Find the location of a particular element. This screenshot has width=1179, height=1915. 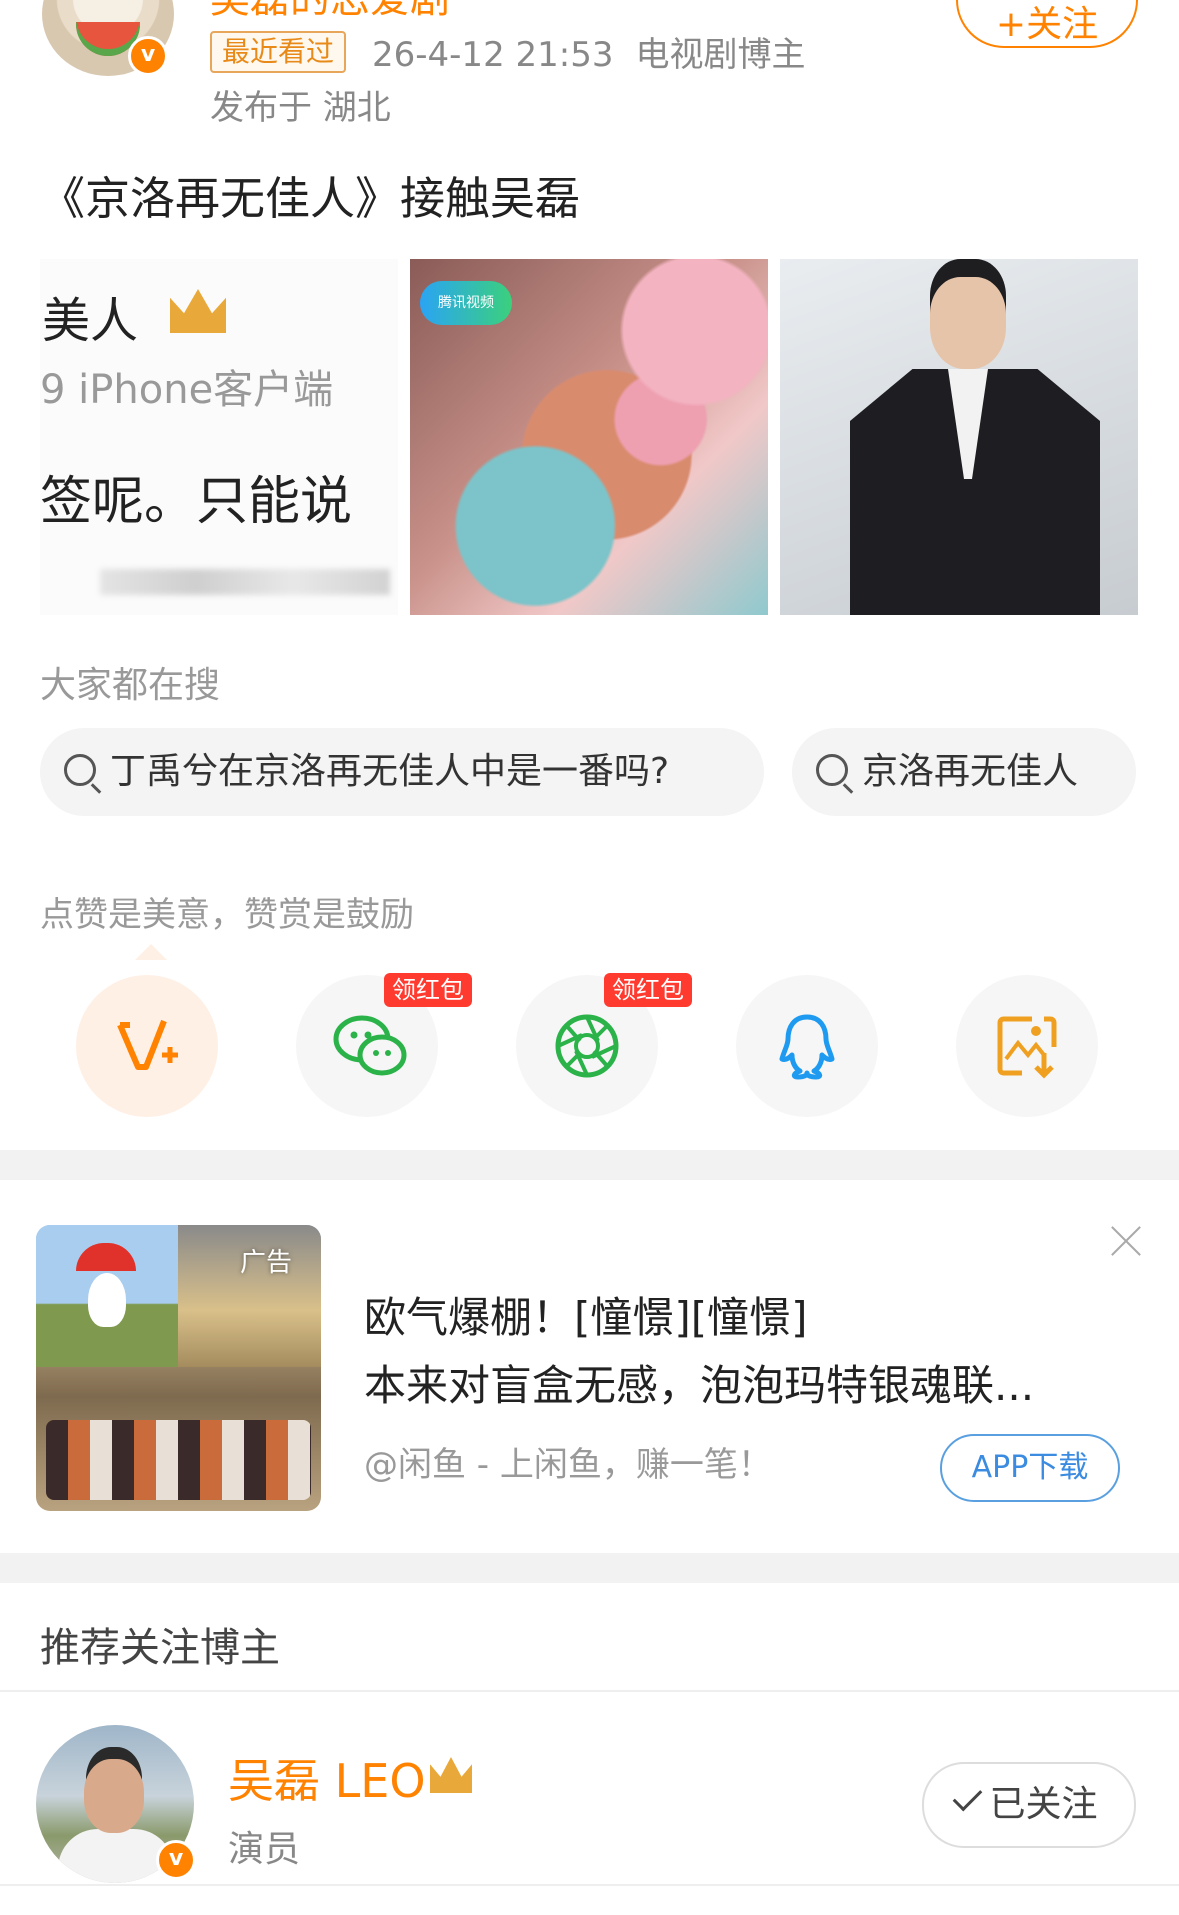

post-image-2: 腾讯视频 is located at coordinates (589, 437).